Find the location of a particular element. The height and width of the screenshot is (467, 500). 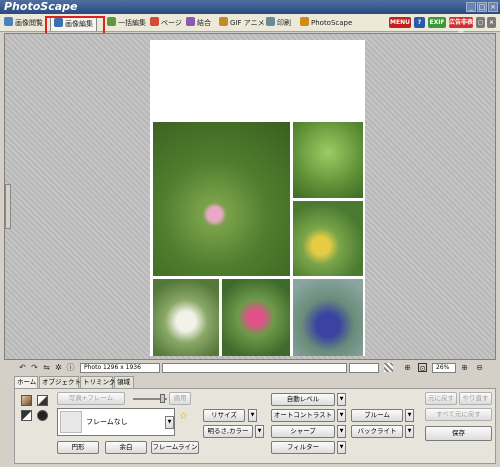

photo-white-flowers is located at coordinates (186, 317).